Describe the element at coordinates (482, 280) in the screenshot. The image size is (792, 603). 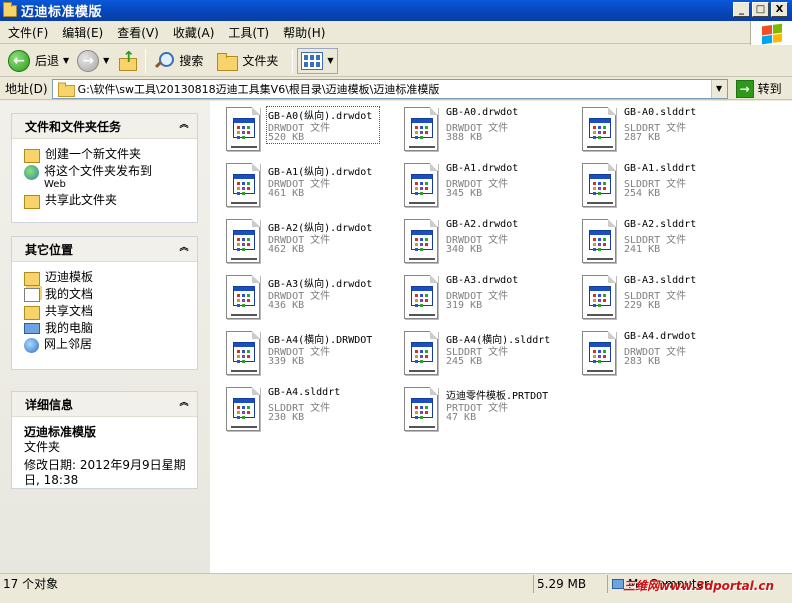
I see `file-name: GB-A3.drwdot` at that location.